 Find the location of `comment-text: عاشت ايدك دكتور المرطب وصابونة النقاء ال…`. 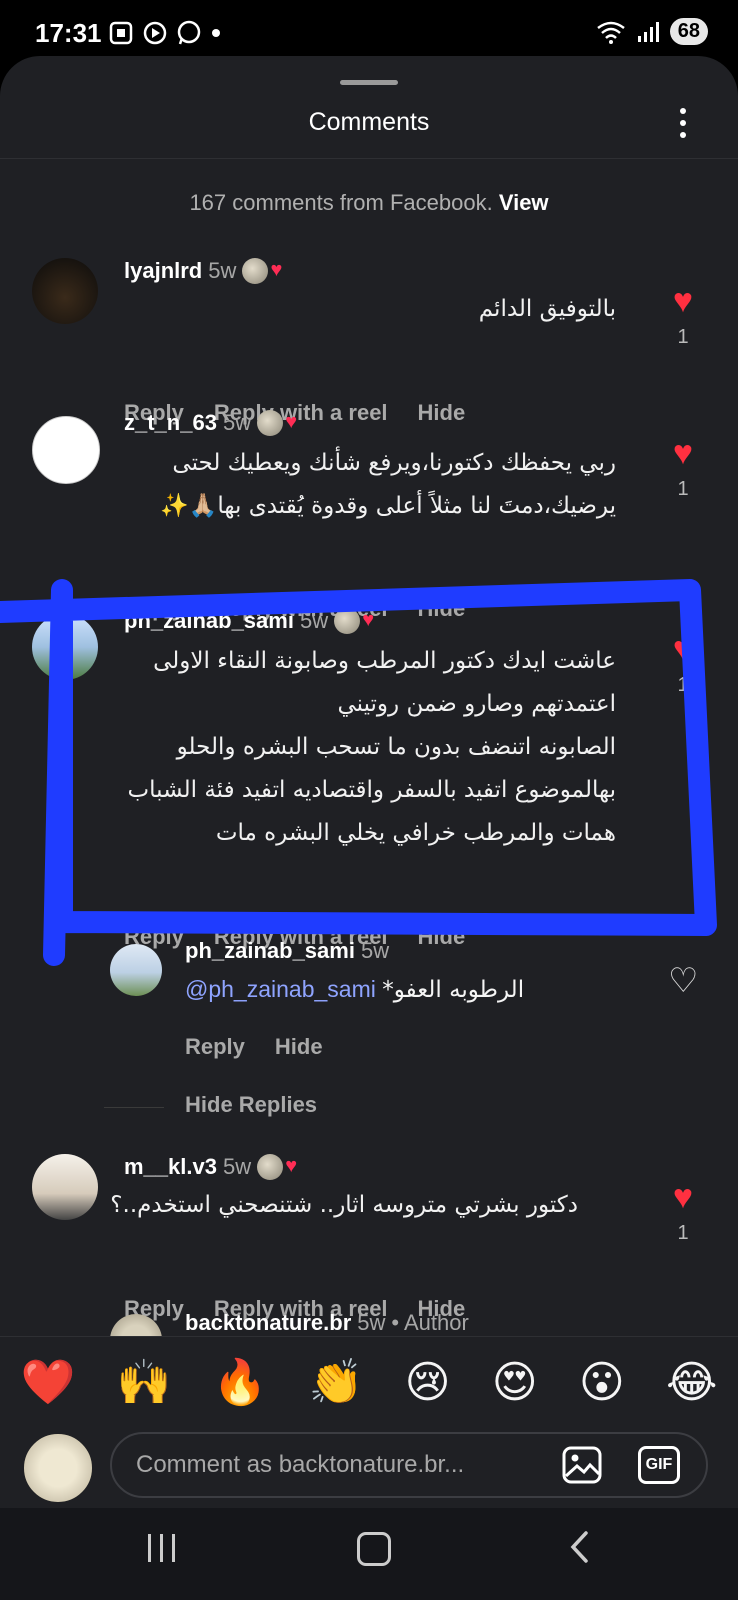

comment-text: عاشت ايدك دكتور المرطب وصابونة النقاء ال… is located at coordinates (371, 747).